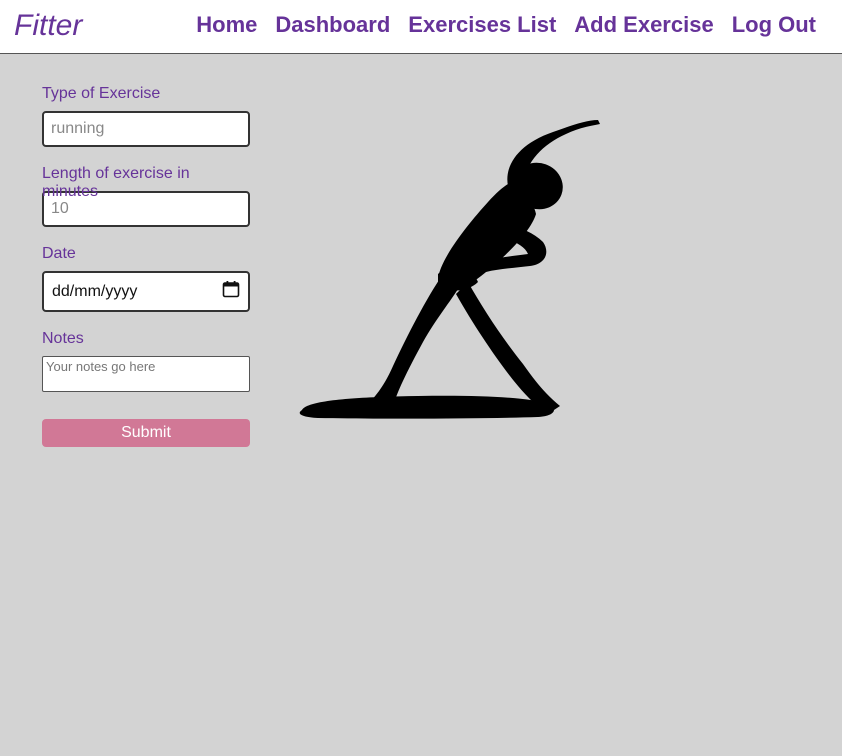 Image resolution: width=842 pixels, height=756 pixels. What do you see at coordinates (63, 338) in the screenshot?
I see `notes-label: Notes` at bounding box center [63, 338].